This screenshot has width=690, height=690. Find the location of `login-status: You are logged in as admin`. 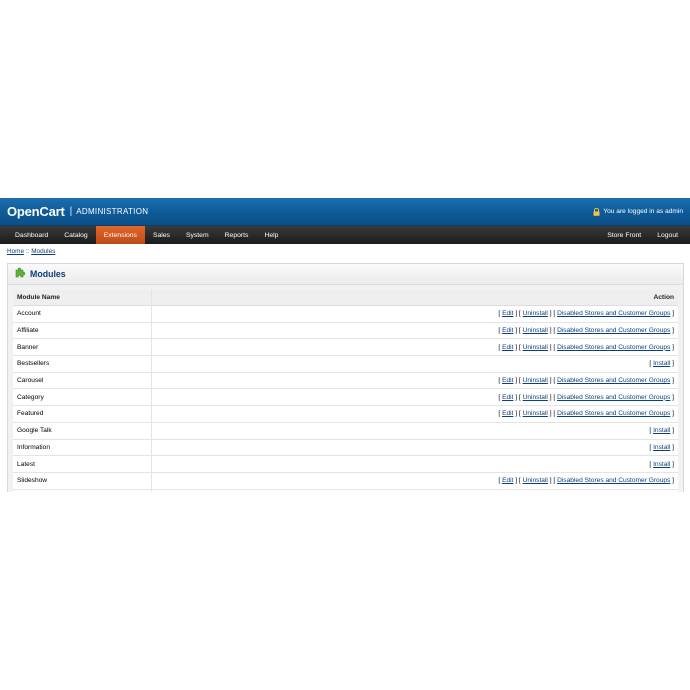

login-status: You are logged in as admin is located at coordinates (638, 211).